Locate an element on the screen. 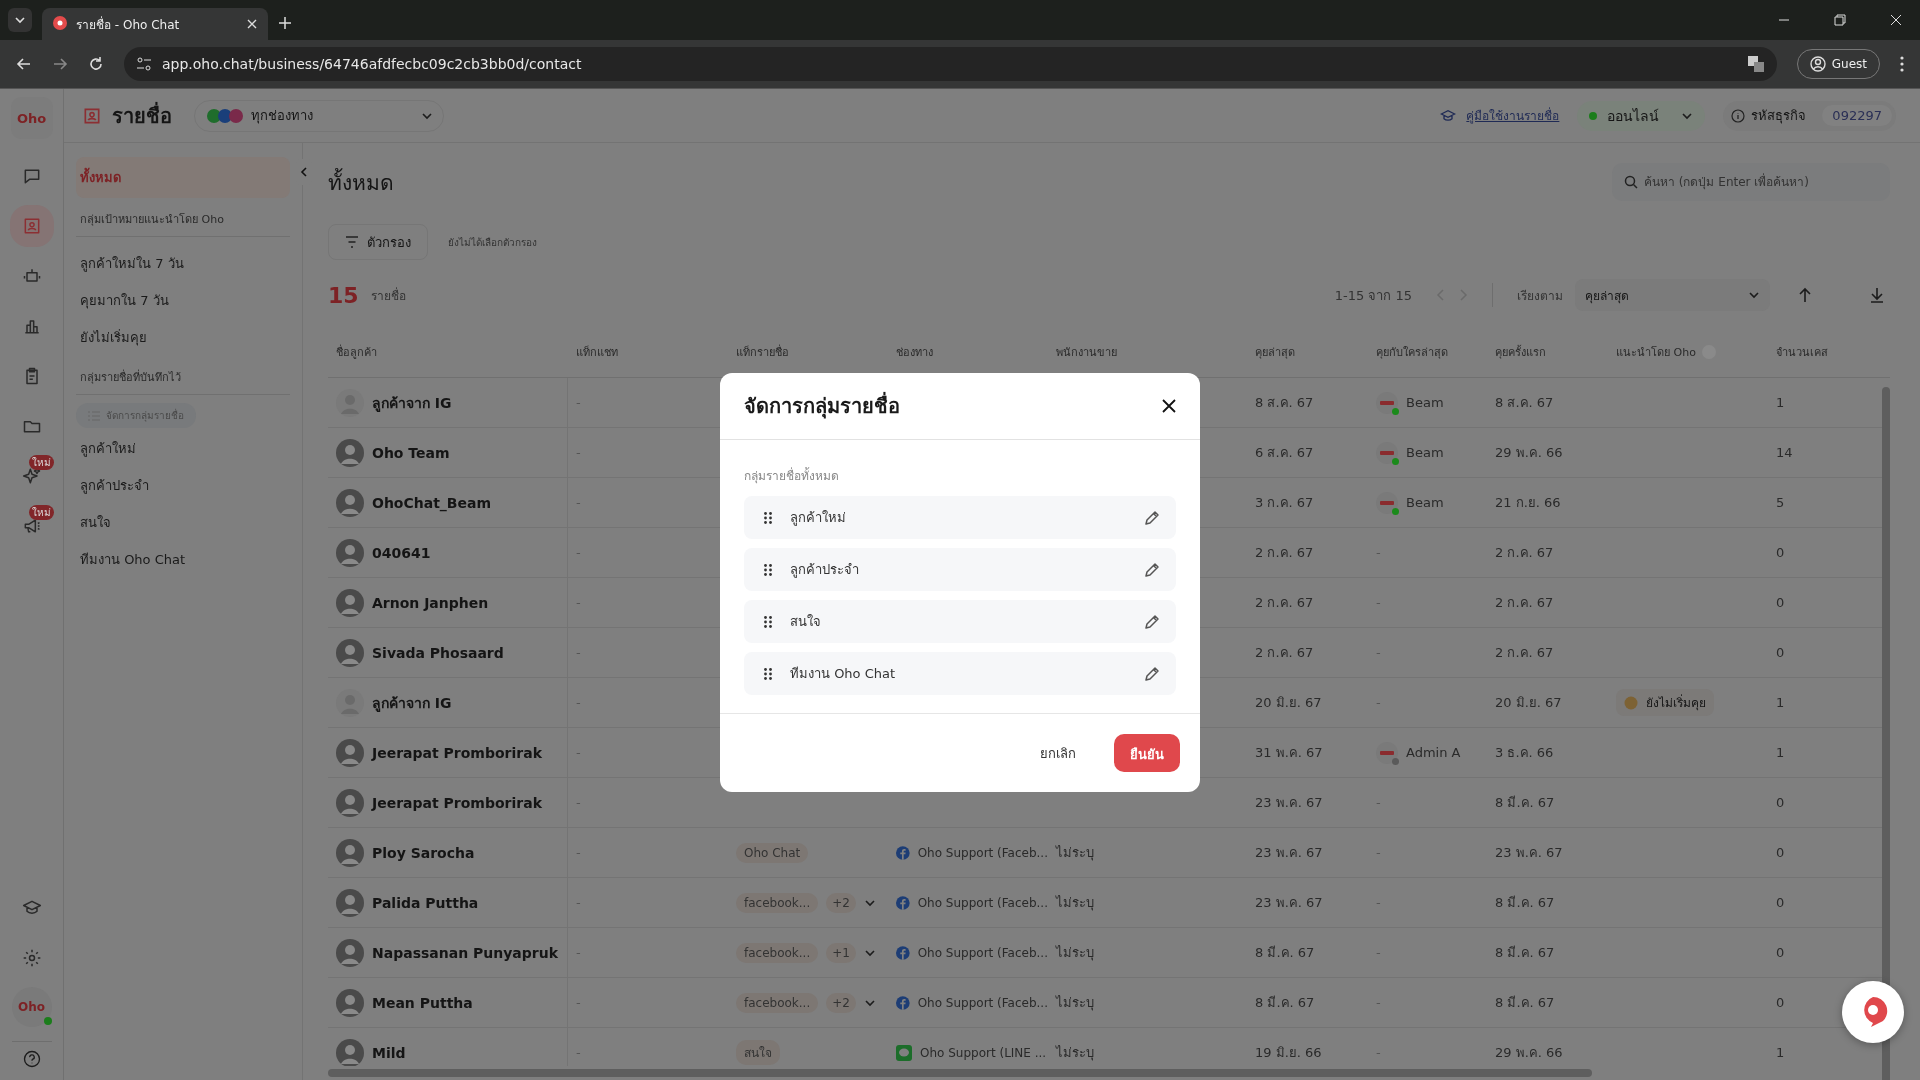 This screenshot has height=1080, width=1920. forward-icon is located at coordinates (60, 64).